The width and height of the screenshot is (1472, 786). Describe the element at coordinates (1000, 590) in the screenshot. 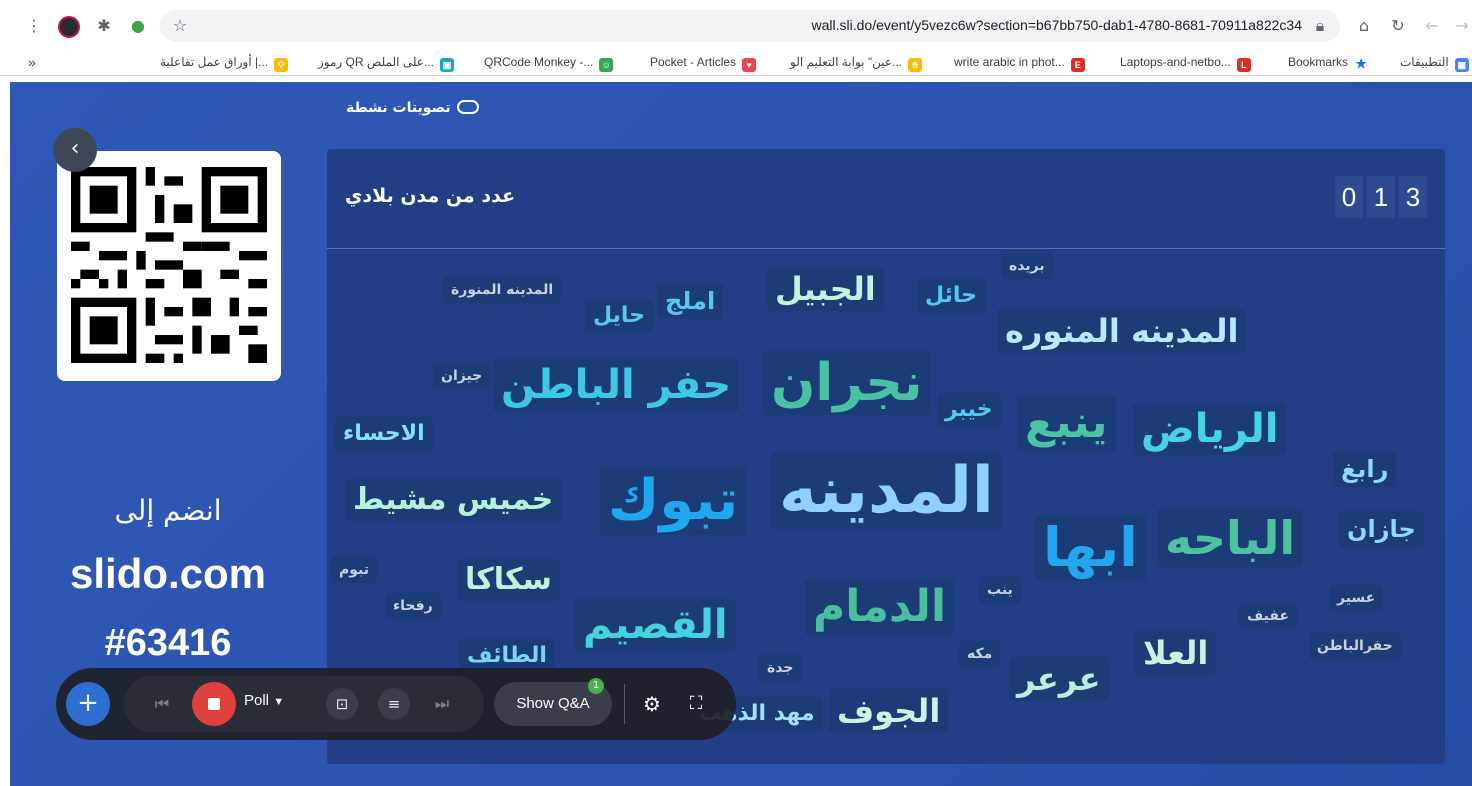

I see `cloud-word: ينب` at that location.